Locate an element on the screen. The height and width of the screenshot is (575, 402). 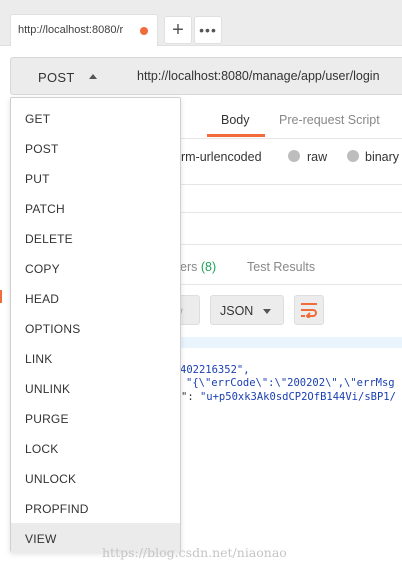
method-option-label: HEAD is located at coordinates (42, 299).